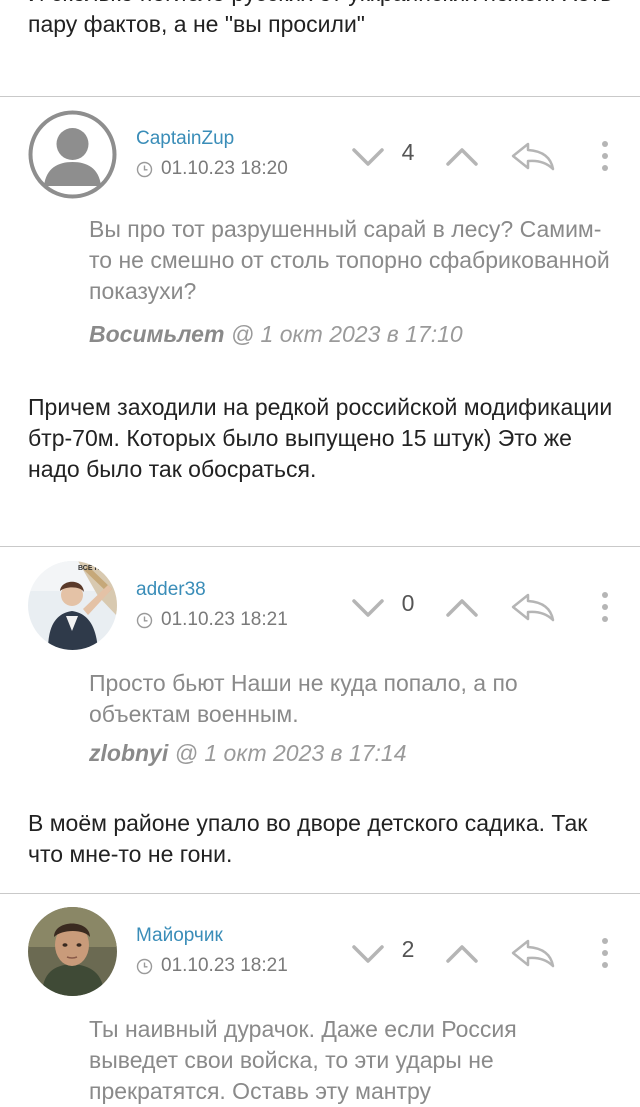 The height and width of the screenshot is (1107, 640). Describe the element at coordinates (488, 953) in the screenshot. I see `vote-bar: 2` at that location.